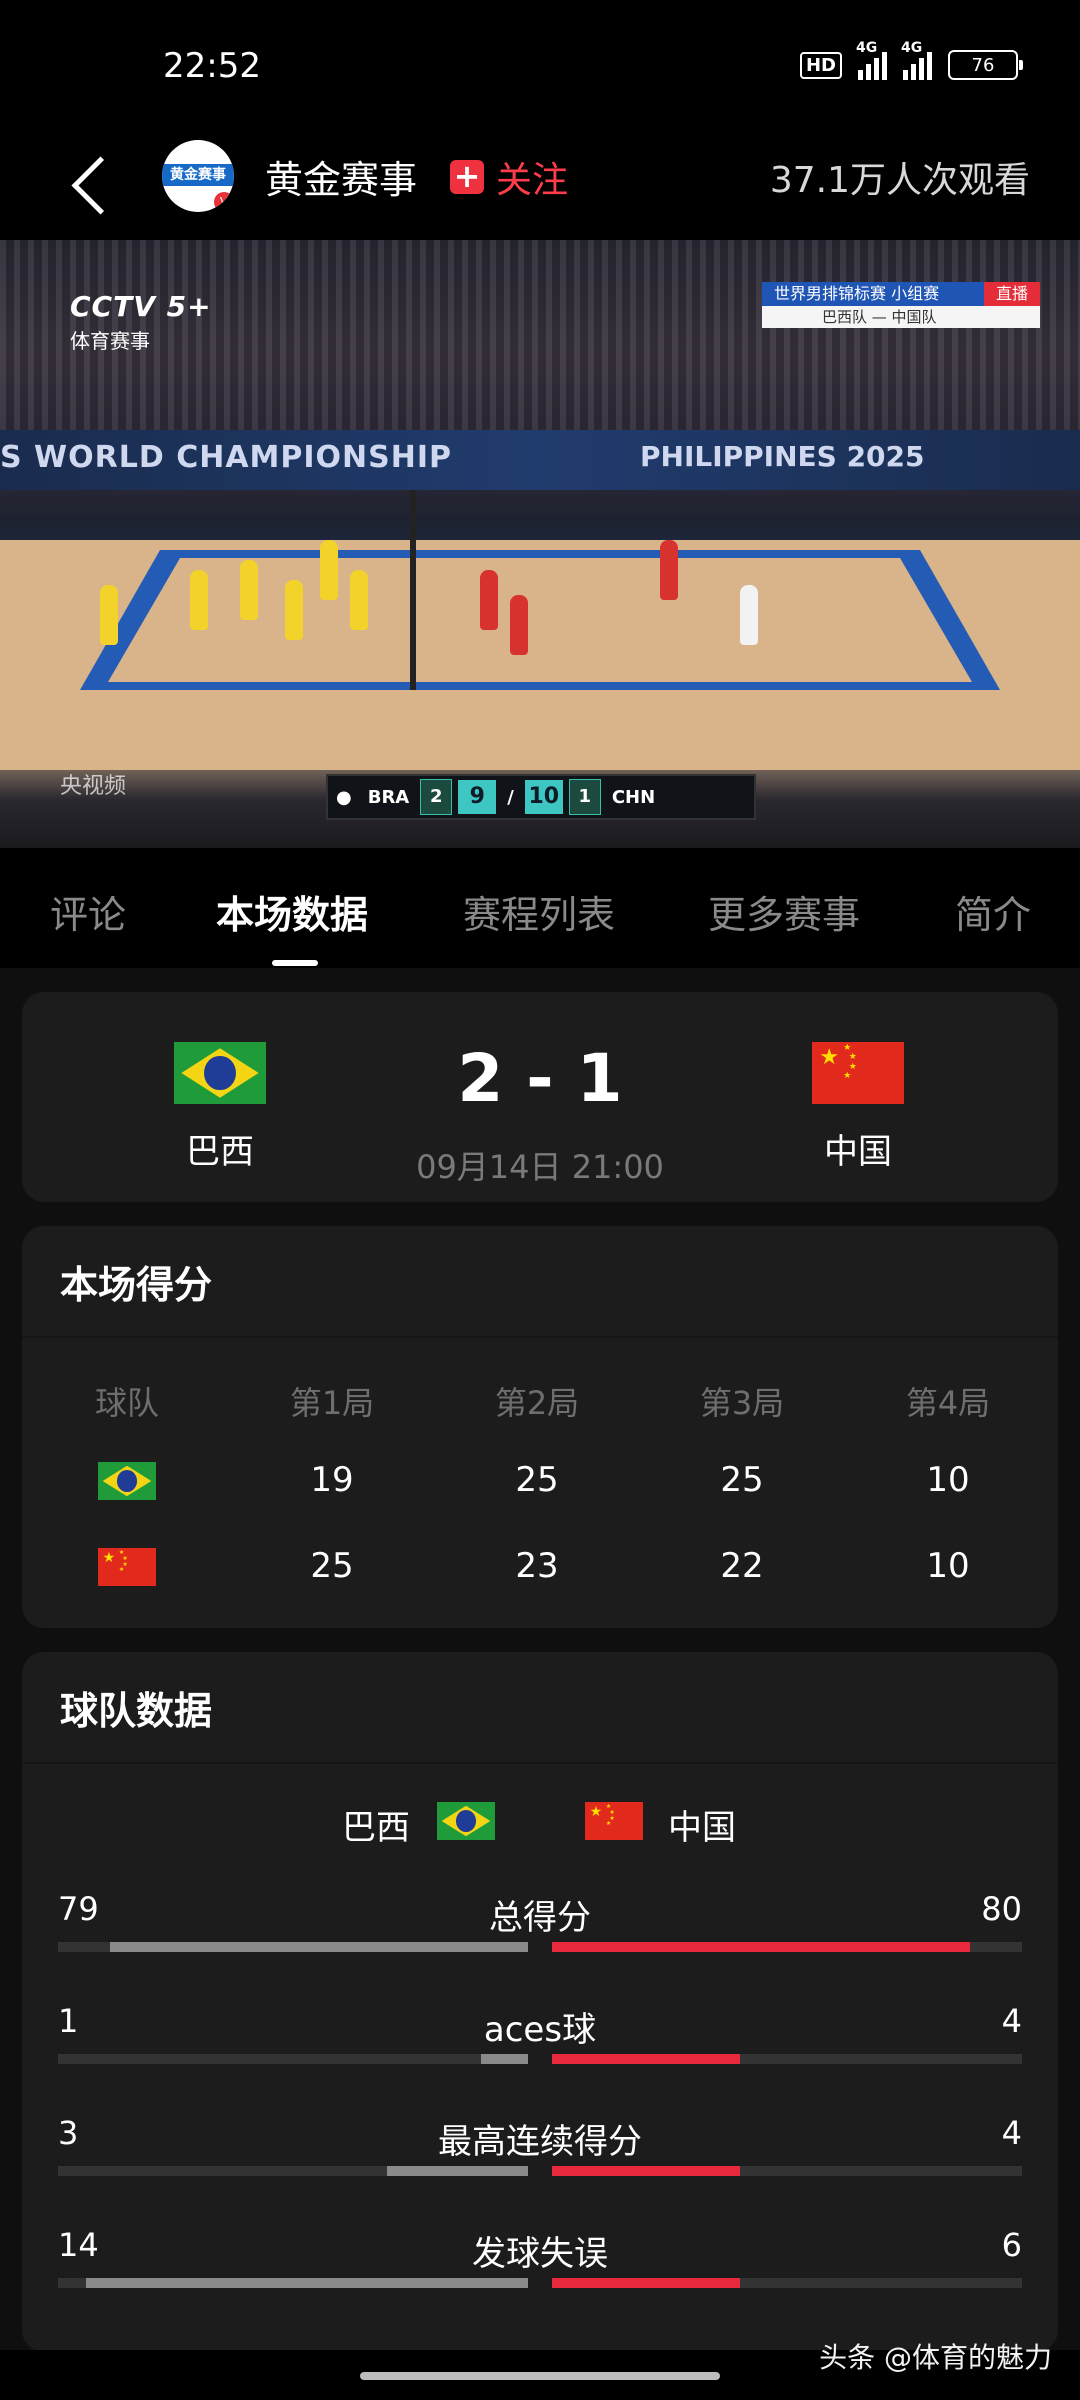  Describe the element at coordinates (742, 1566) in the screenshot. I see `away-set3: 22` at that location.